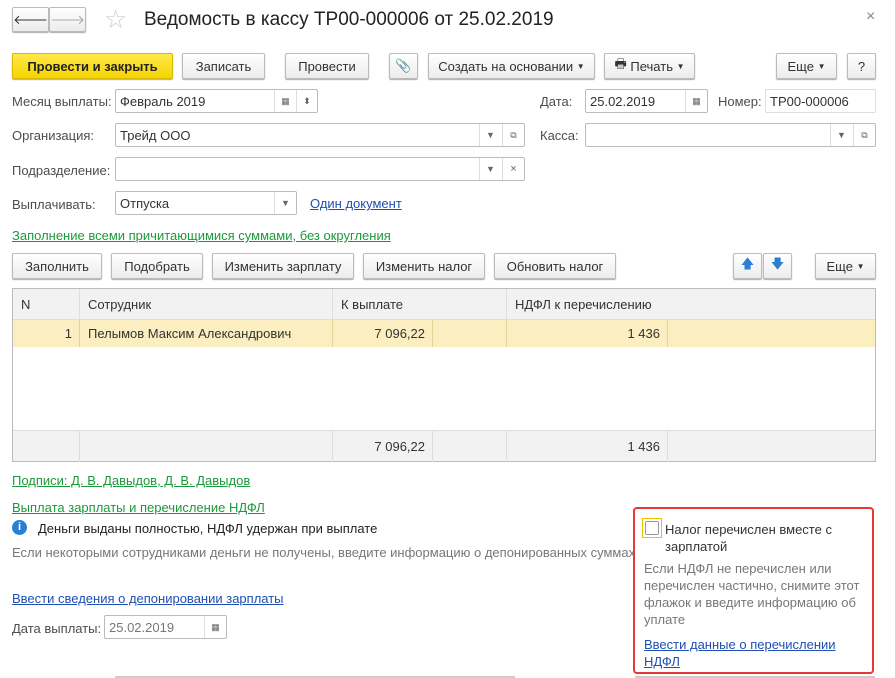 The height and width of the screenshot is (678, 895). Describe the element at coordinates (652, 528) in the screenshot. I see `tax-checkbox` at that location.